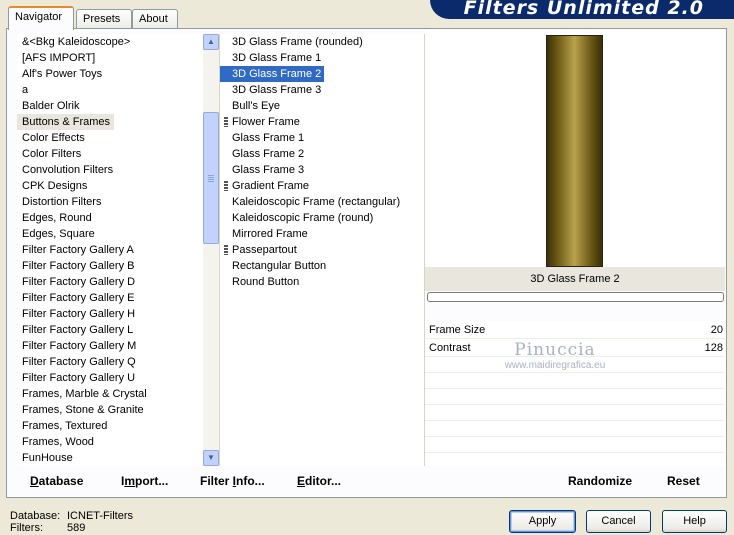 Image resolution: width=734 pixels, height=535 pixels. What do you see at coordinates (53, 138) in the screenshot?
I see `category-item: Color Effects` at bounding box center [53, 138].